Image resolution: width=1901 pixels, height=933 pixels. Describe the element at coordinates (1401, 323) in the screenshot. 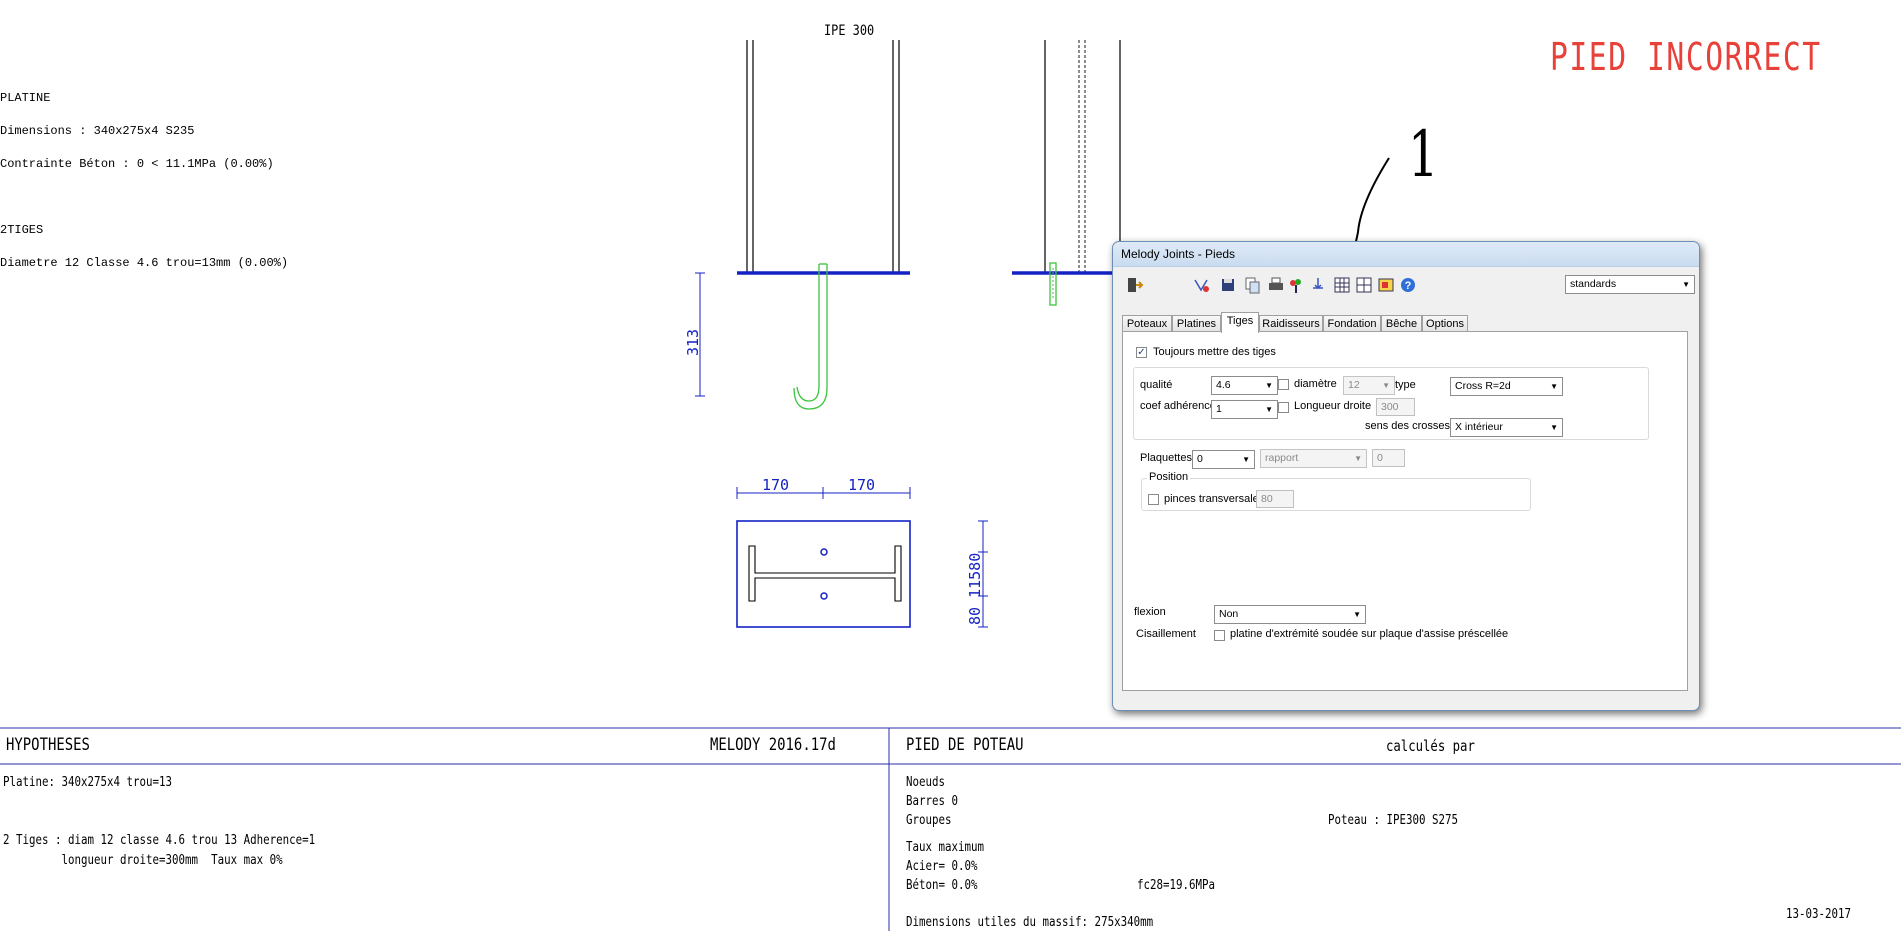

I see `tab-beche: Bêche` at that location.